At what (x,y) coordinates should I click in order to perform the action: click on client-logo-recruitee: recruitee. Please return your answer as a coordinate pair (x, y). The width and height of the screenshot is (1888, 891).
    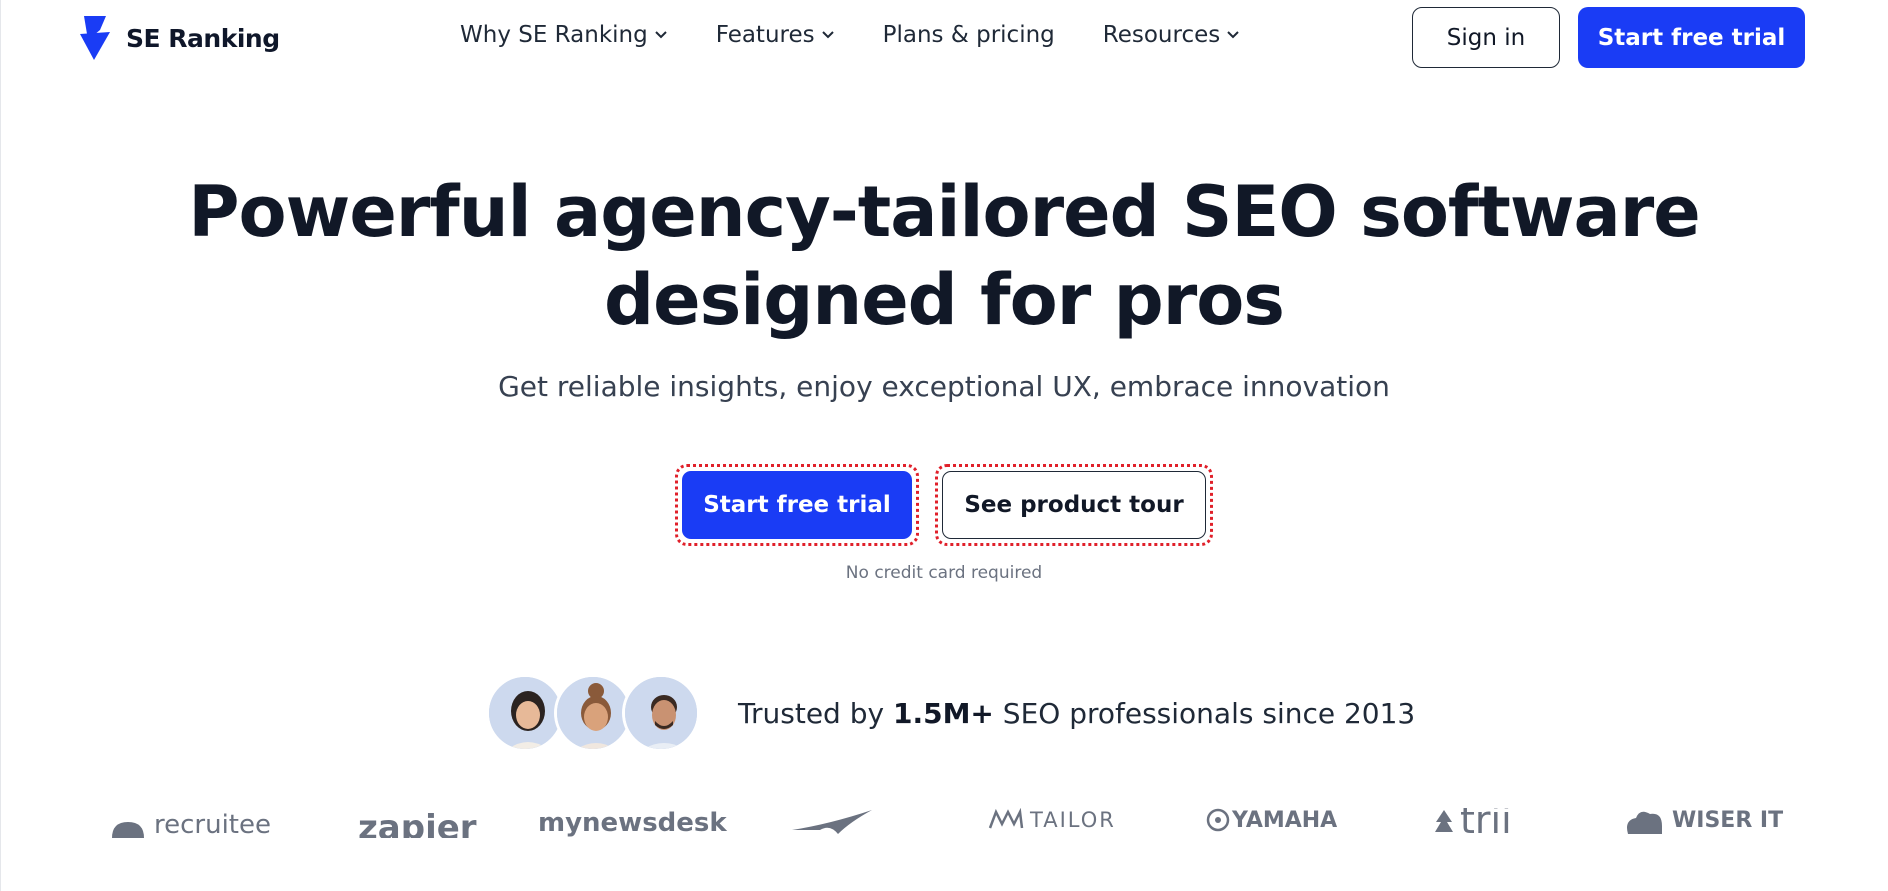
    Looking at the image, I should click on (189, 823).